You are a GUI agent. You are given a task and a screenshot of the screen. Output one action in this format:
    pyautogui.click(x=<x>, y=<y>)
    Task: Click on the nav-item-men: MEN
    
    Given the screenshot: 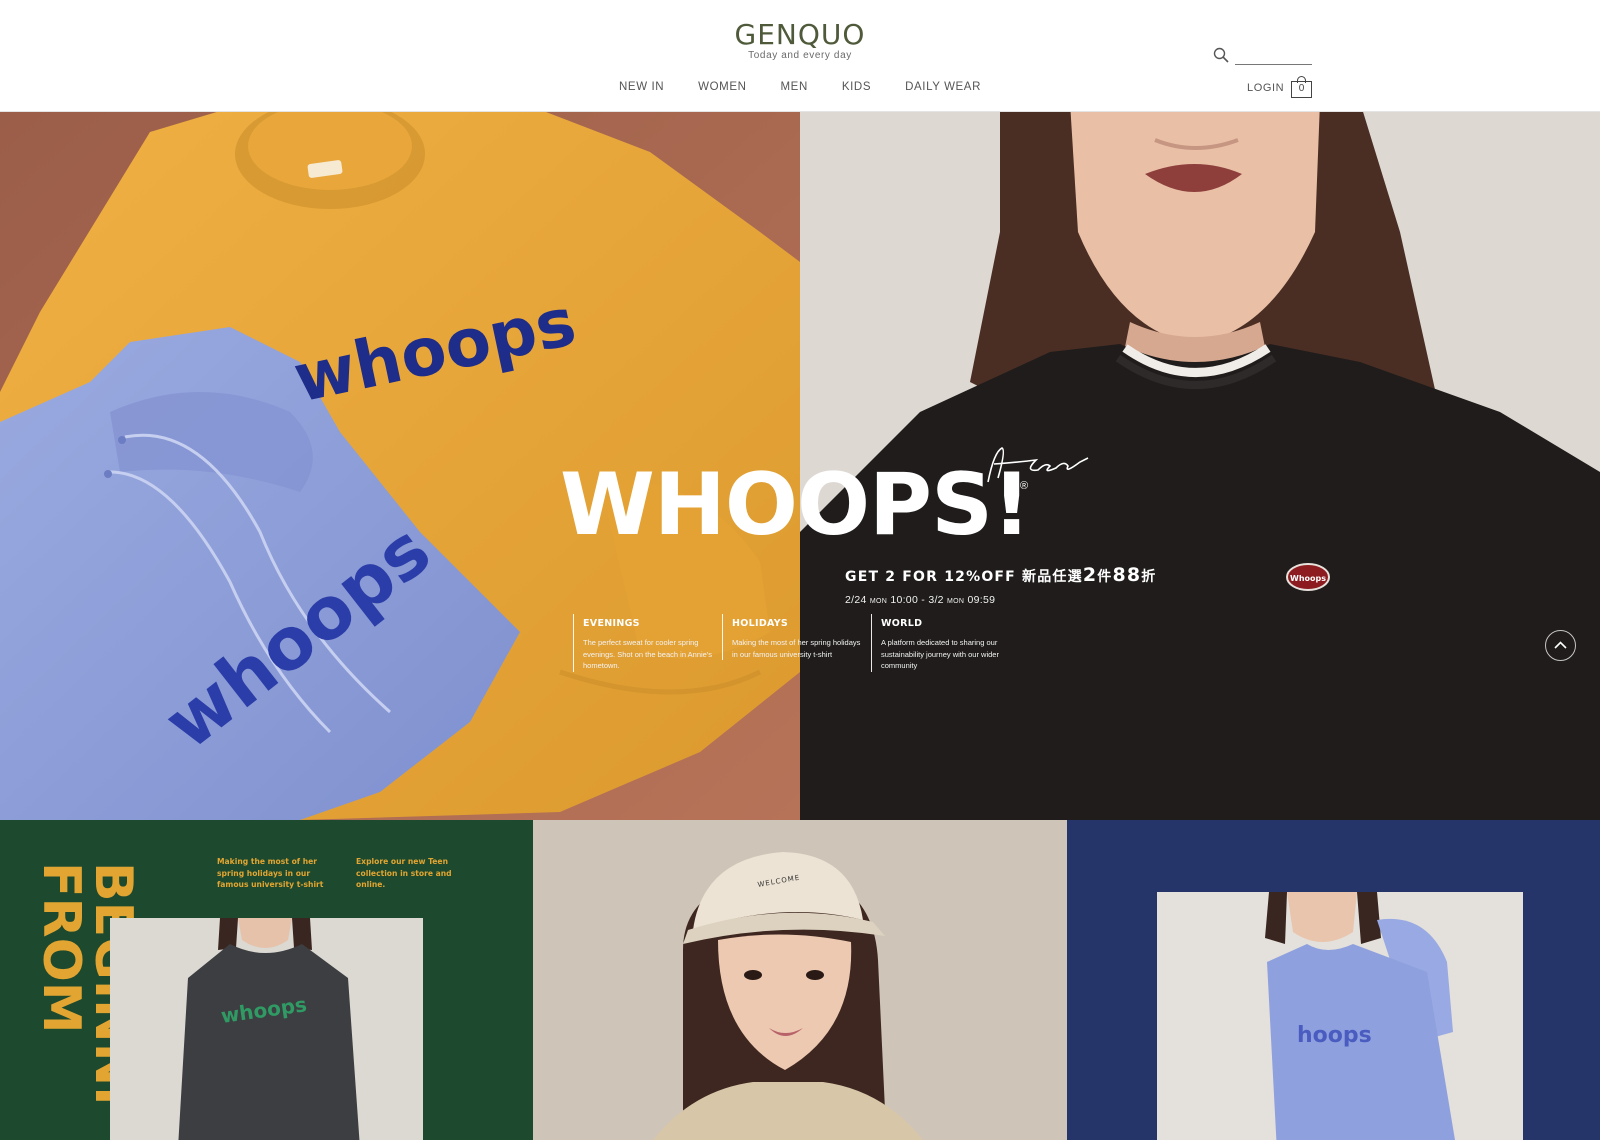 What is the action you would take?
    pyautogui.click(x=794, y=87)
    